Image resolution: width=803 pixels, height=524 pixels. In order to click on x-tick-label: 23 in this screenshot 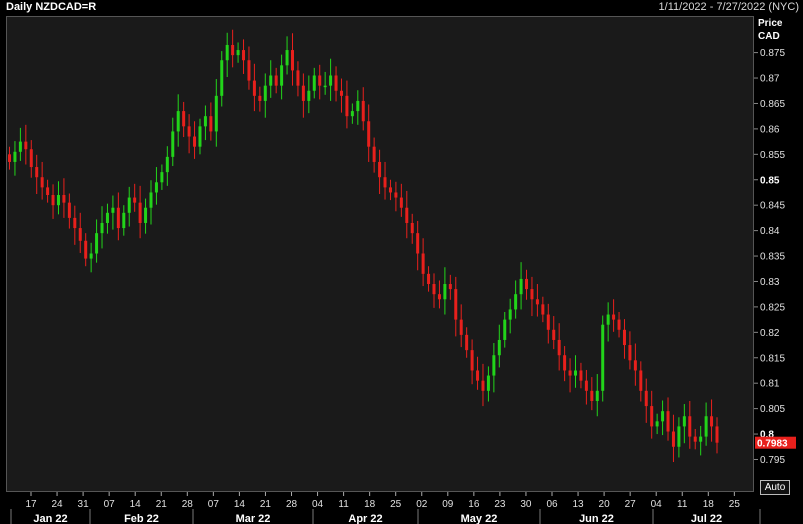, I will do `click(500, 504)`.